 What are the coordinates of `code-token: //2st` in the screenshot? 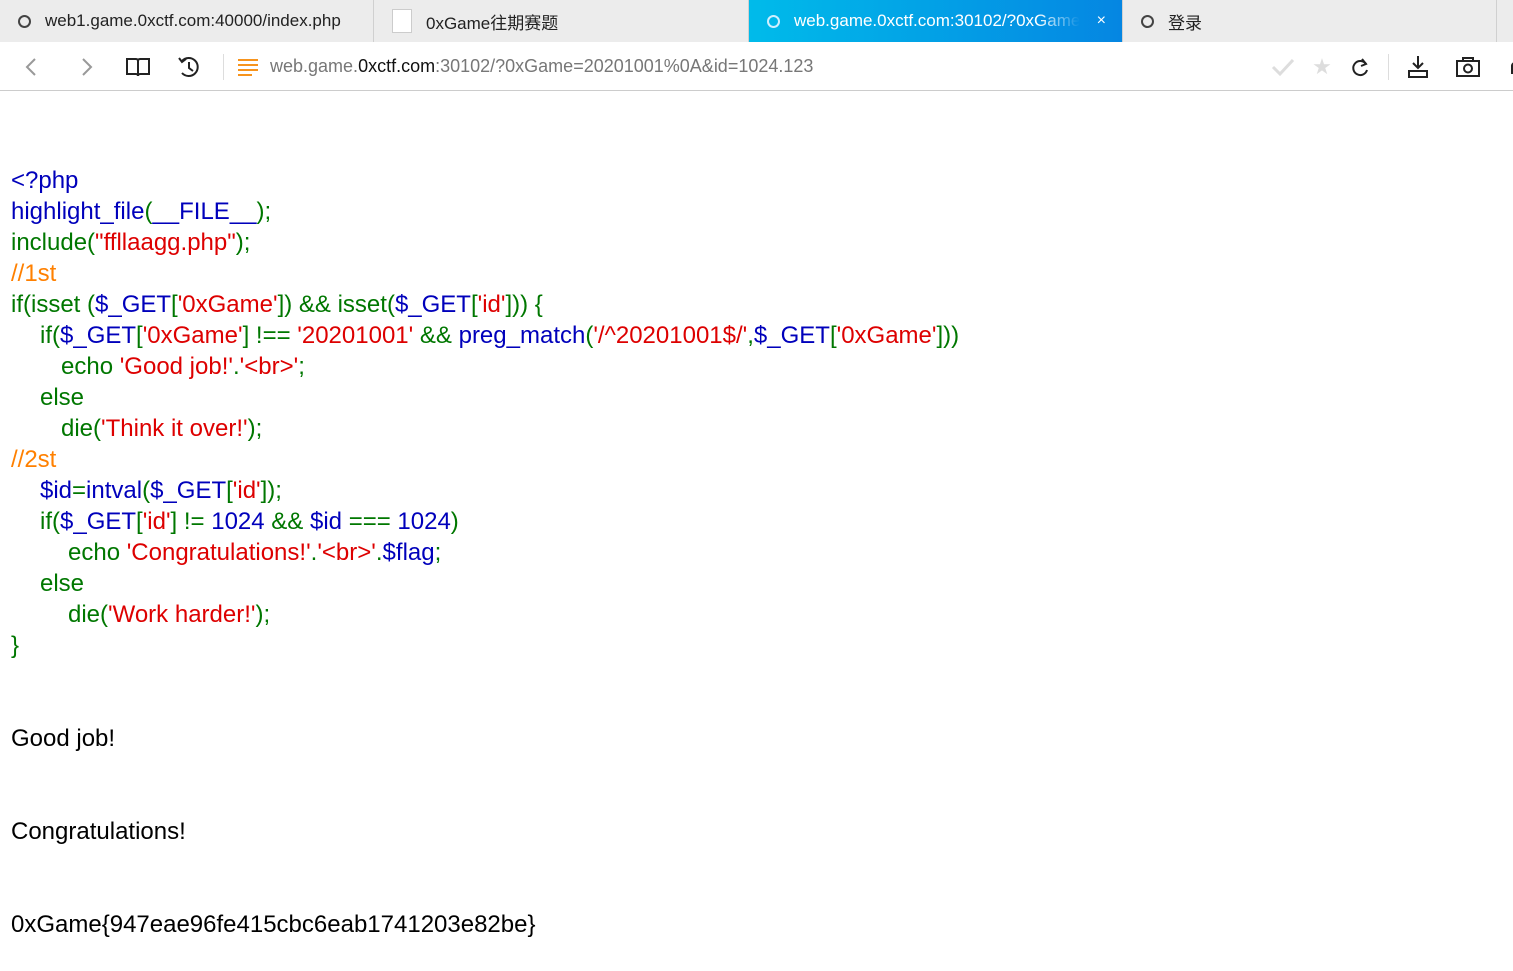 It's located at (34, 459).